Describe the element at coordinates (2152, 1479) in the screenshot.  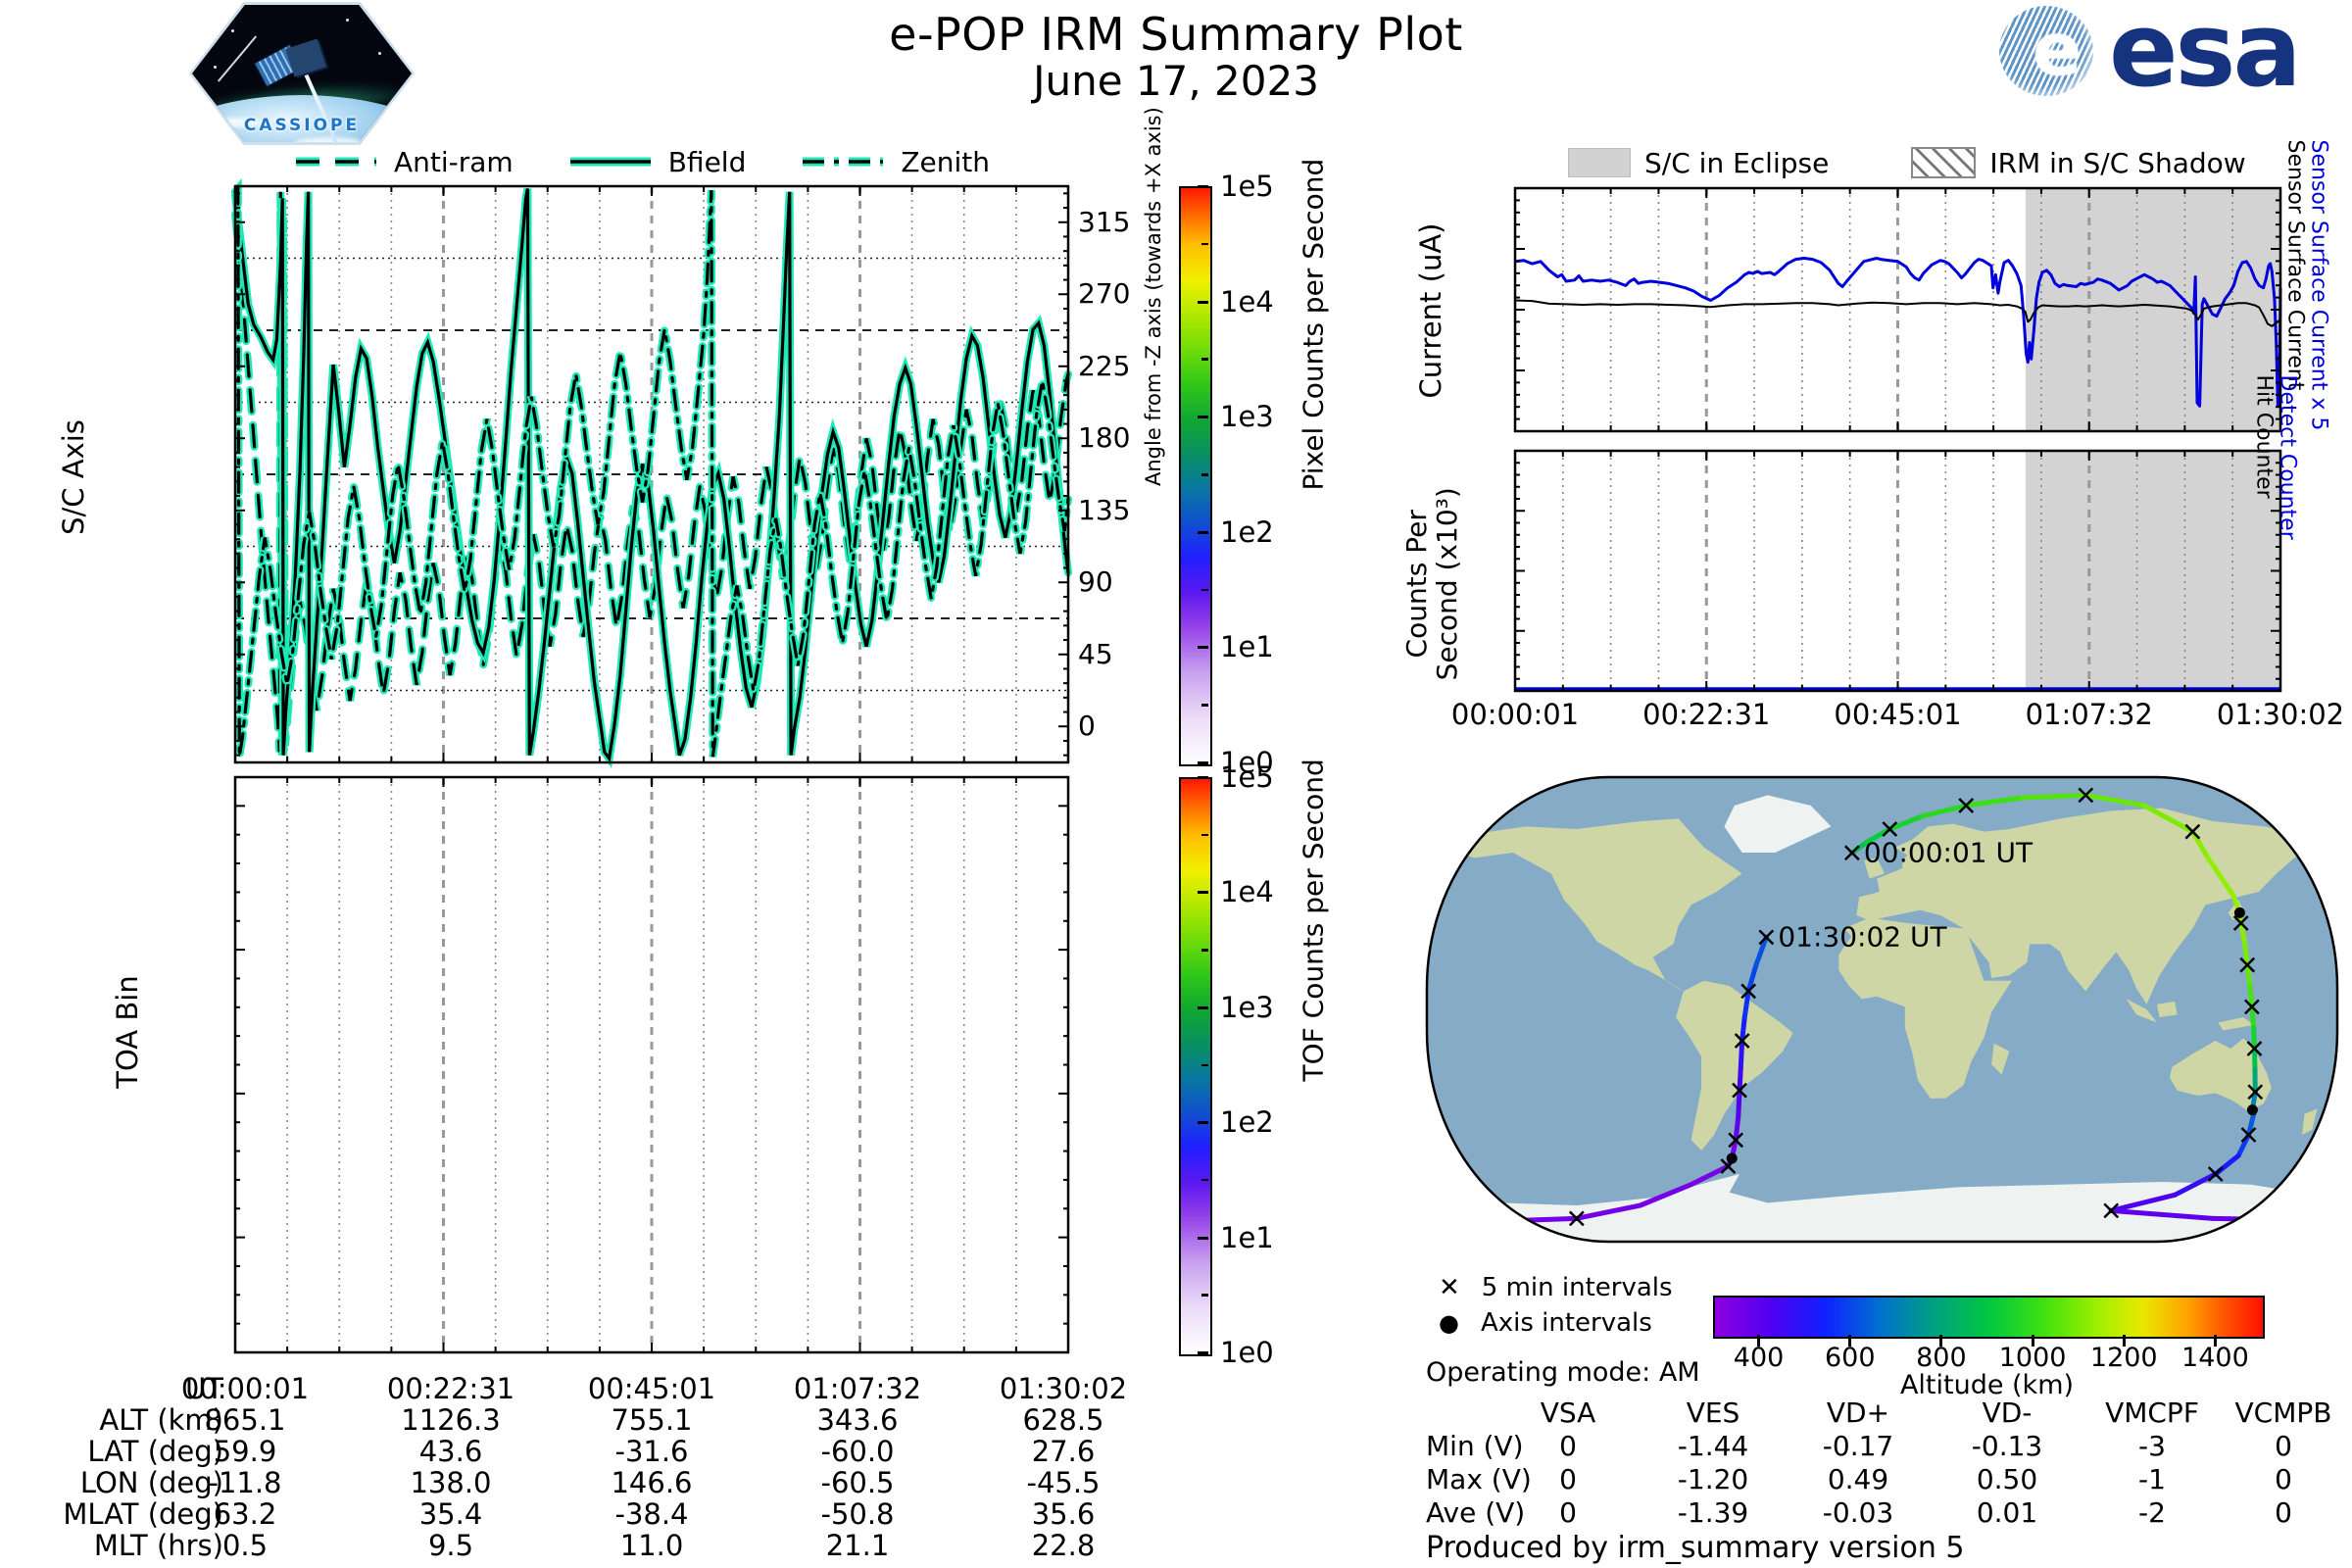
I see `voltage-value: -1` at that location.